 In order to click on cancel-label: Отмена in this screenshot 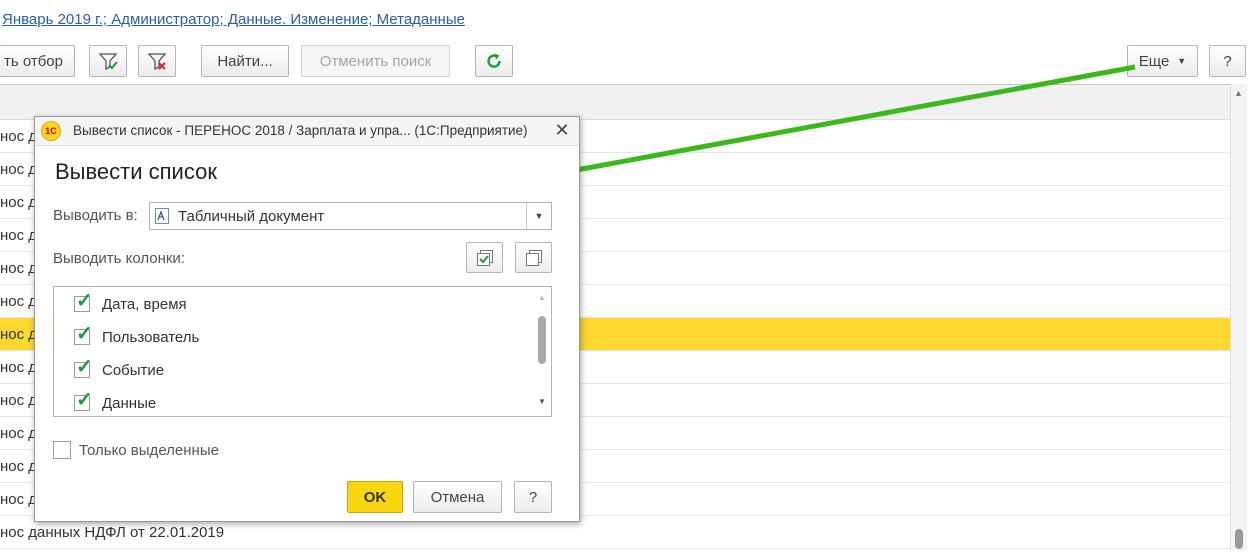, I will do `click(457, 497)`.